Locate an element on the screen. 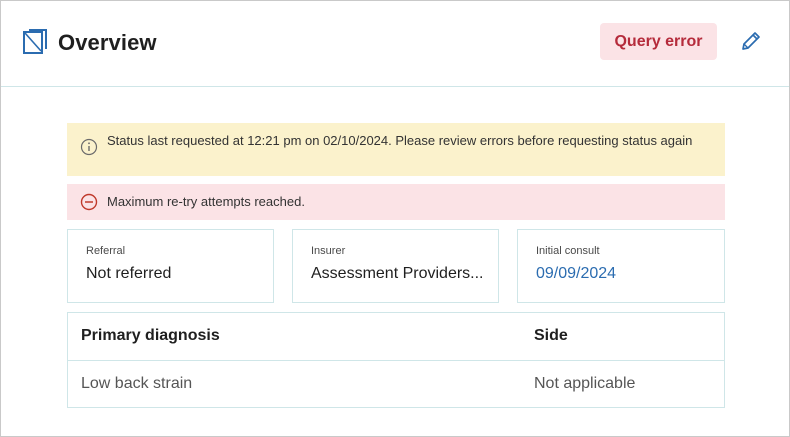 This screenshot has width=790, height=437. primary-diagnosis-header: Primary diagnosis is located at coordinates (150, 335).